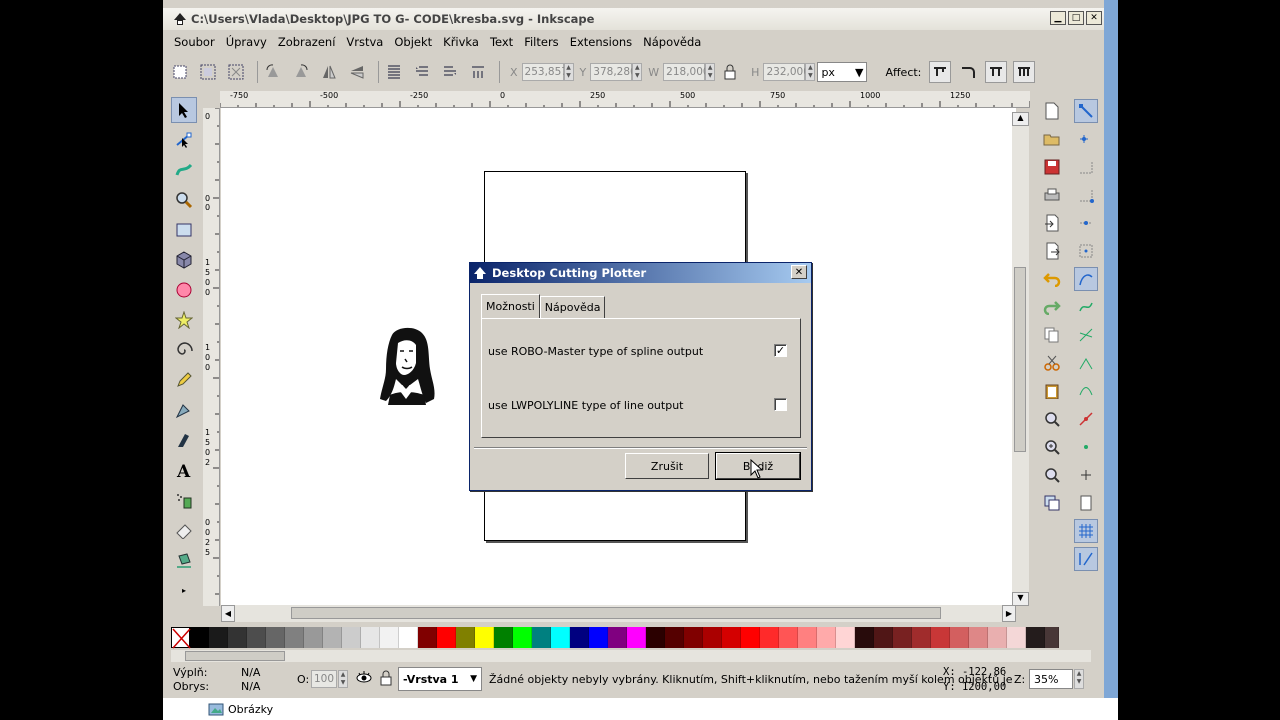 The height and width of the screenshot is (720, 1280). I want to click on snap-line-midpoints-icon, so click(1086, 419).